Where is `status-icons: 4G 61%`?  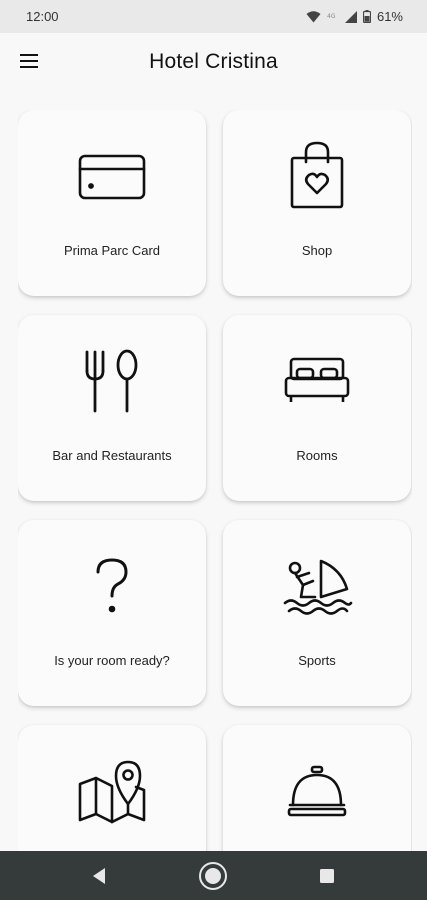 status-icons: 4G 61% is located at coordinates (354, 16).